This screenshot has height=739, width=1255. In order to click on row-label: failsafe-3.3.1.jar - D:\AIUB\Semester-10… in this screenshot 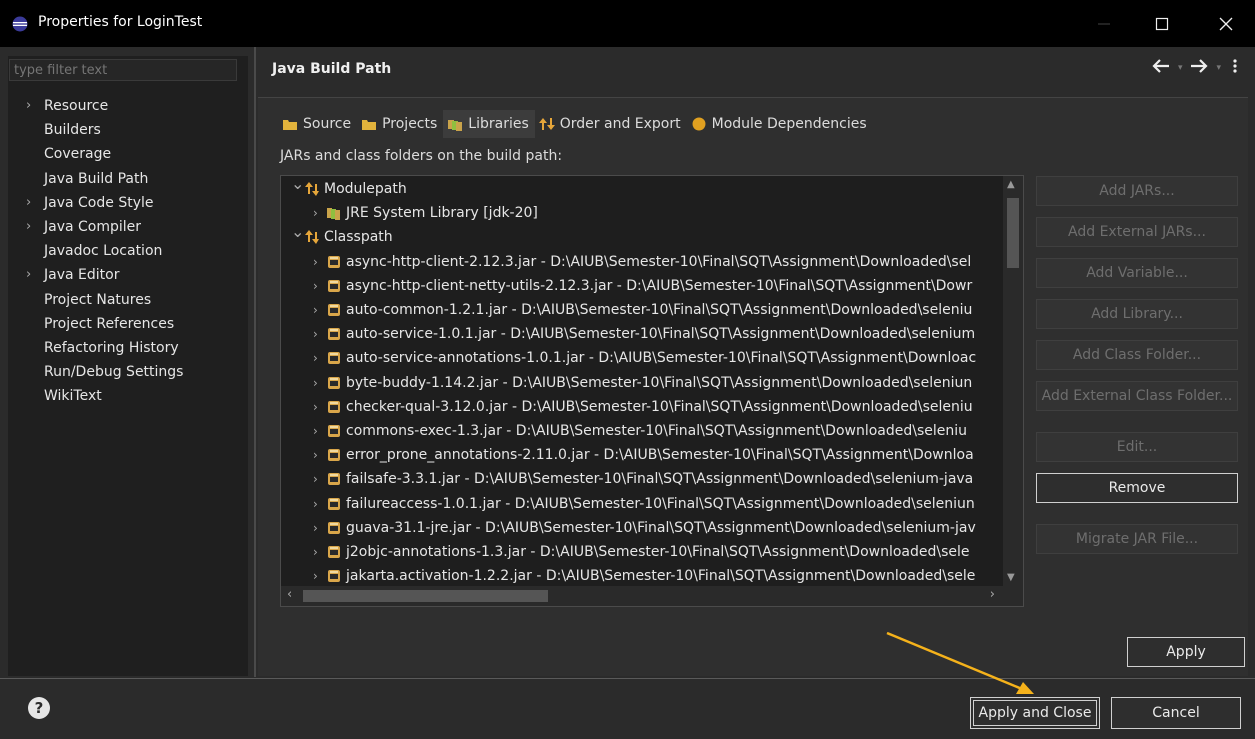, I will do `click(660, 479)`.